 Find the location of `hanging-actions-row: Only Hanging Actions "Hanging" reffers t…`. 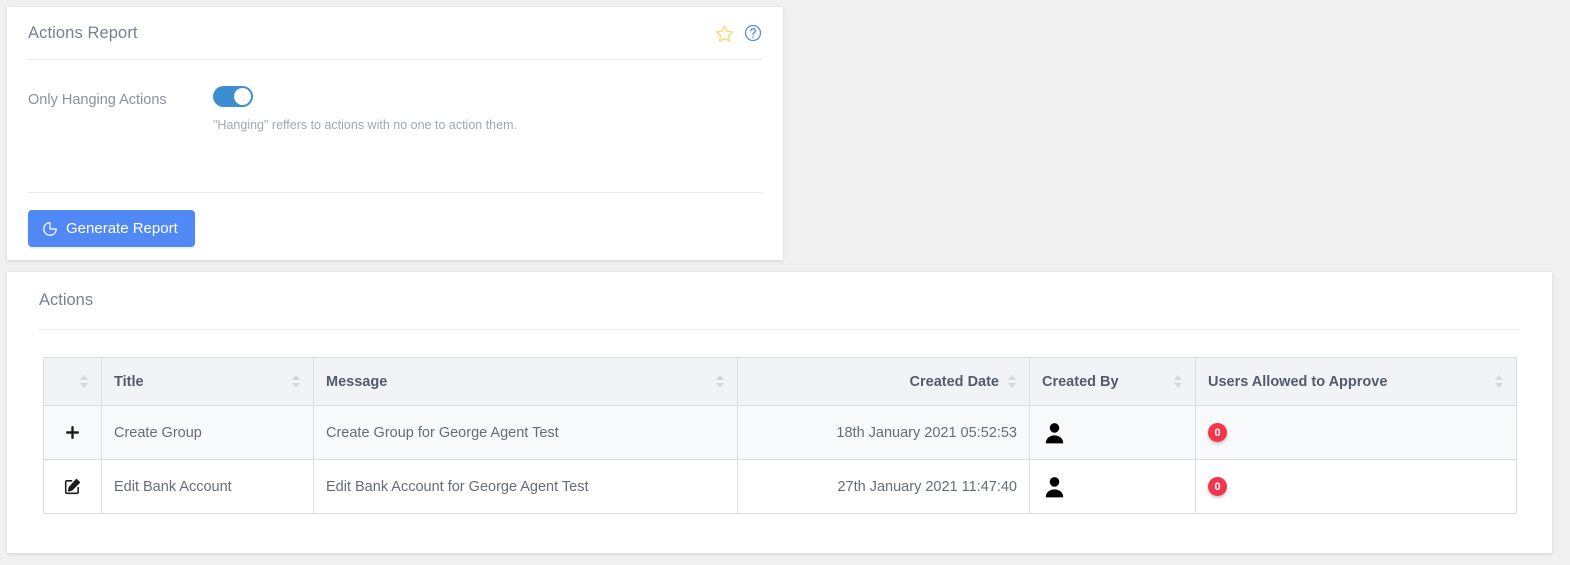

hanging-actions-row: Only Hanging Actions "Hanging" reffers t… is located at coordinates (395, 109).